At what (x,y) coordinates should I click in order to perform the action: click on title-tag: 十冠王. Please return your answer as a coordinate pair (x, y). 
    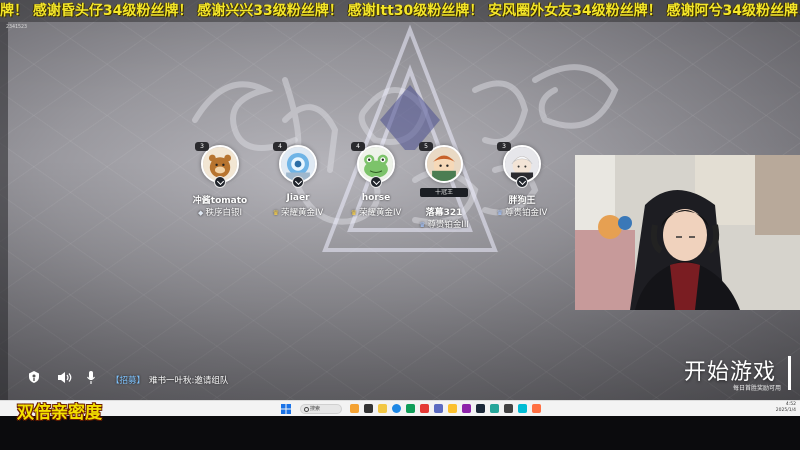
    Looking at the image, I should click on (444, 192).